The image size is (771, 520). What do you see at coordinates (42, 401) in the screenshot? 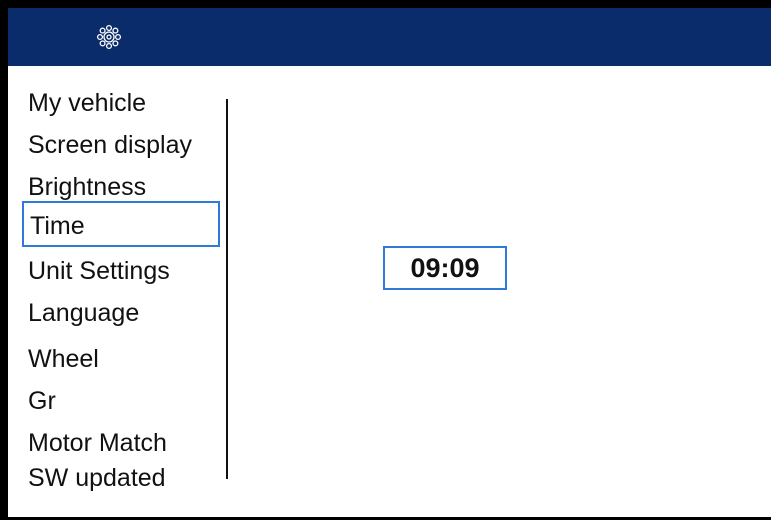
I see `menu-item-gr: Gr` at bounding box center [42, 401].